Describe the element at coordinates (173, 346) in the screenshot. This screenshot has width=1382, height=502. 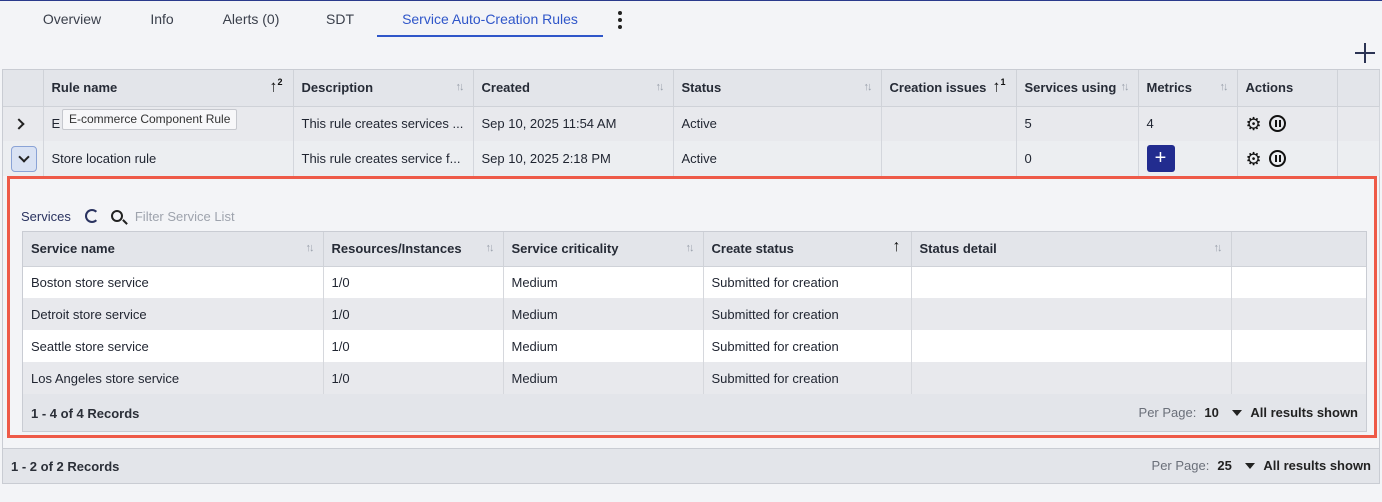
I see `service-name-cell: Seattle store service` at that location.